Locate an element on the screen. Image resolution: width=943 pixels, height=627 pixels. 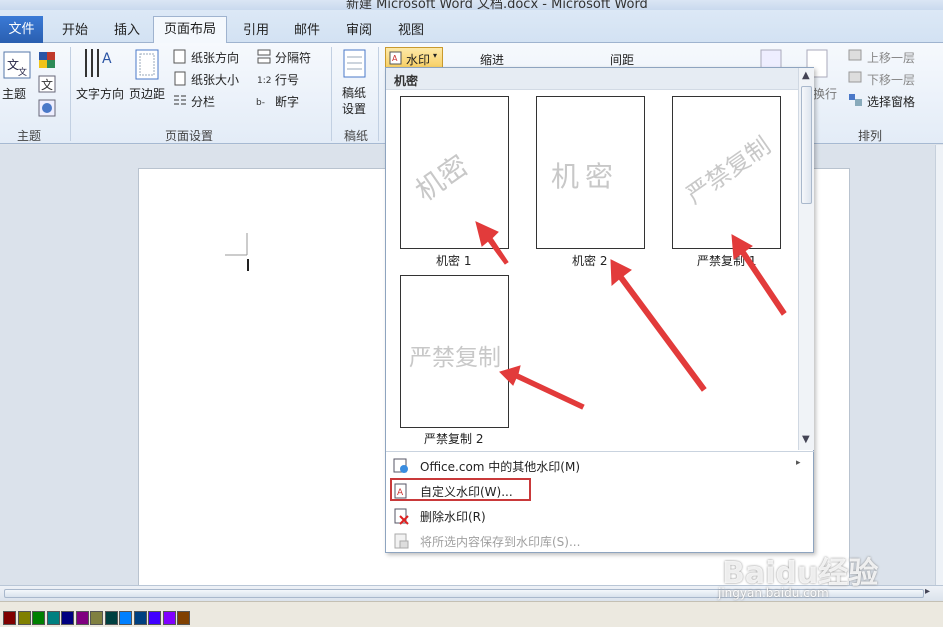
annotation-arrows is located at coordinates (631, 315).